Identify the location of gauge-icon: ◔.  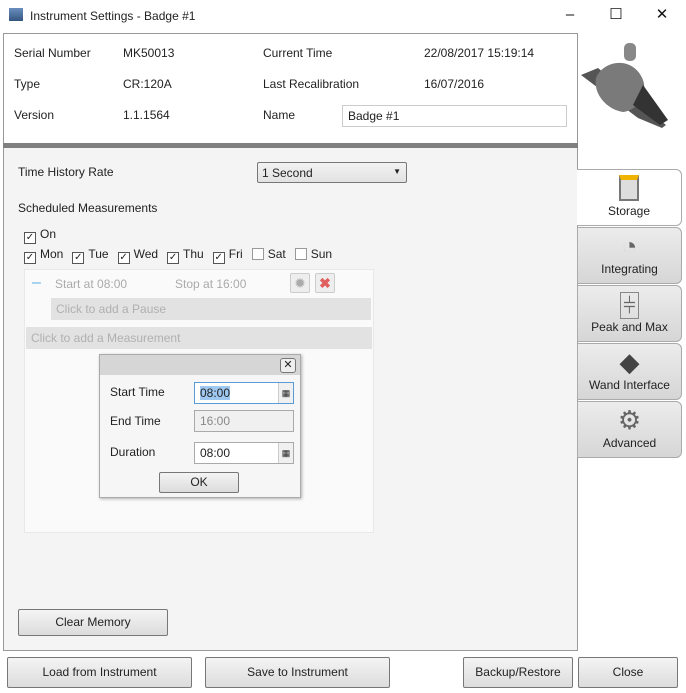
(629, 246).